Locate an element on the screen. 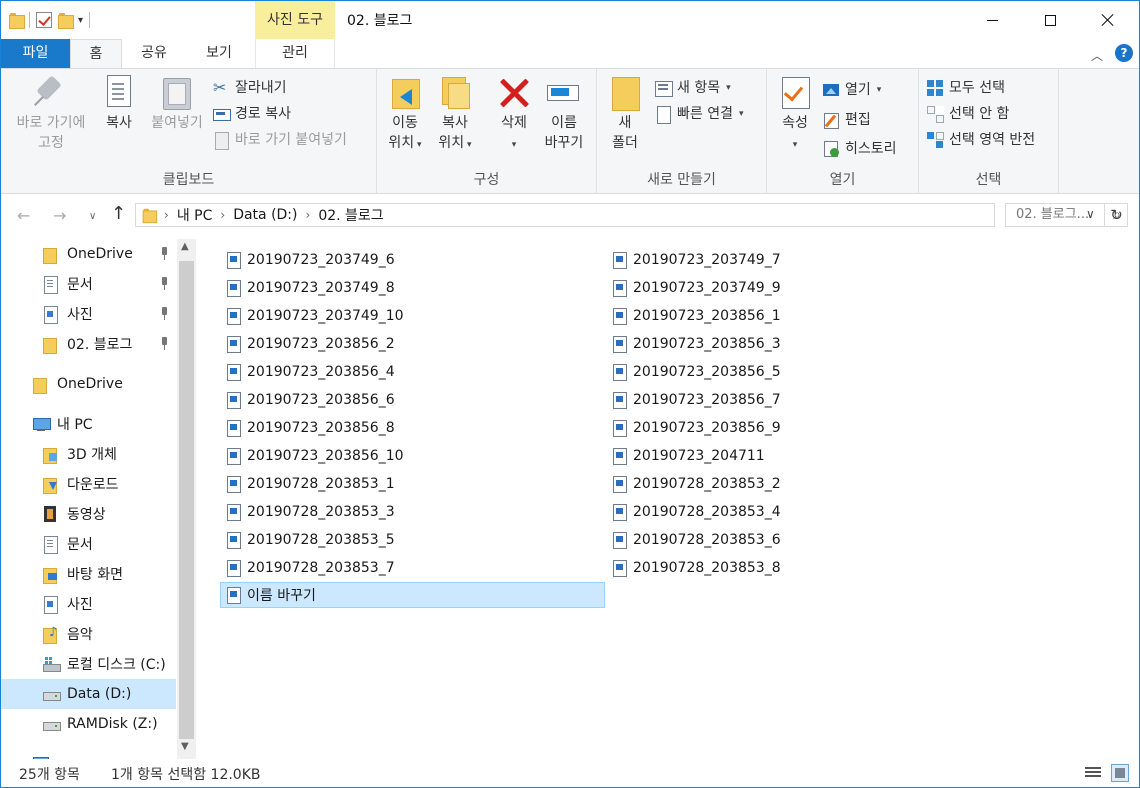 This screenshot has height=788, width=1140. nav-videos: 동영상 is located at coordinates (88, 514).